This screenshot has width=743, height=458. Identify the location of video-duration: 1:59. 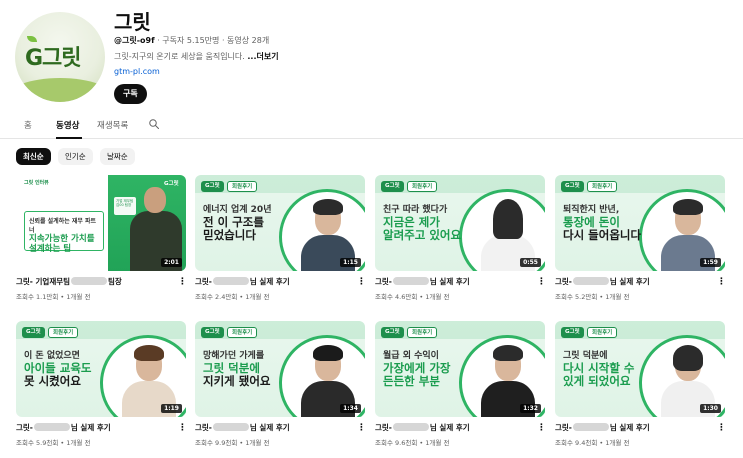
(710, 262).